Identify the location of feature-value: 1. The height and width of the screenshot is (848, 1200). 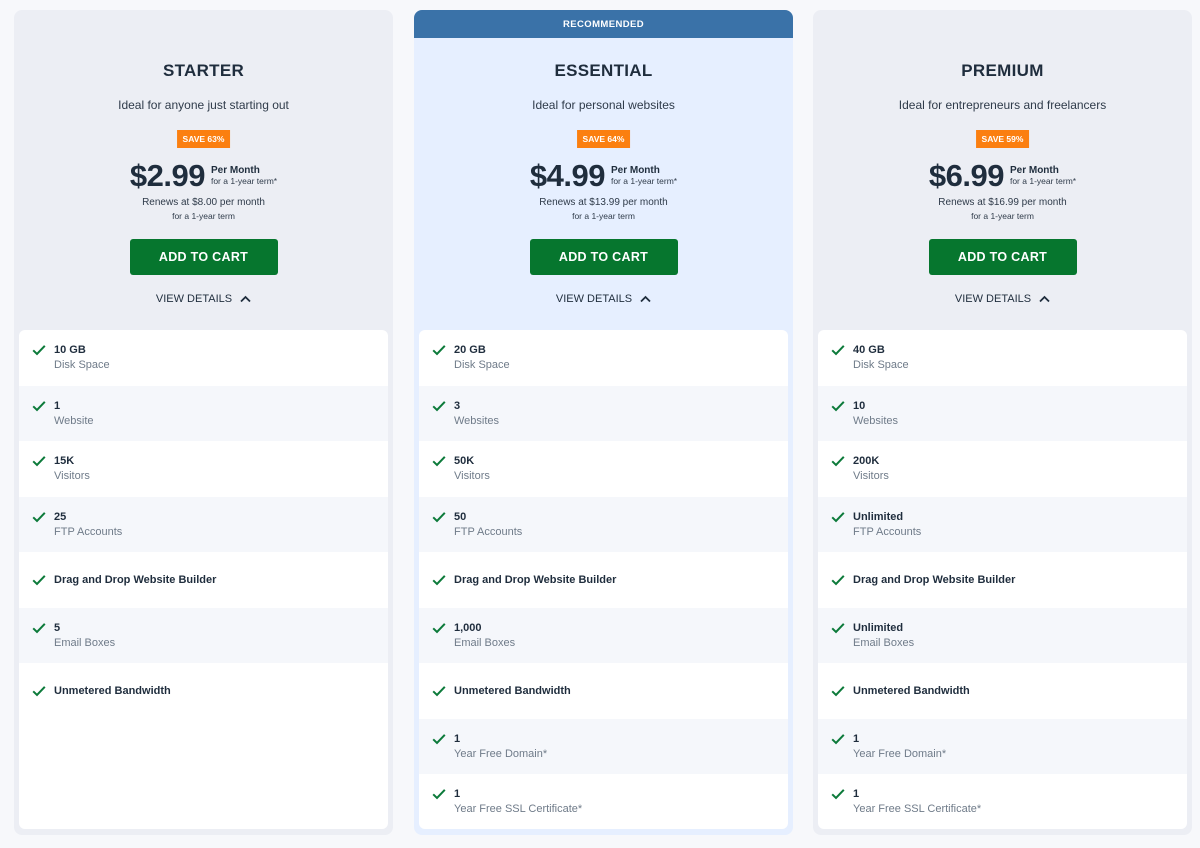
(856, 738).